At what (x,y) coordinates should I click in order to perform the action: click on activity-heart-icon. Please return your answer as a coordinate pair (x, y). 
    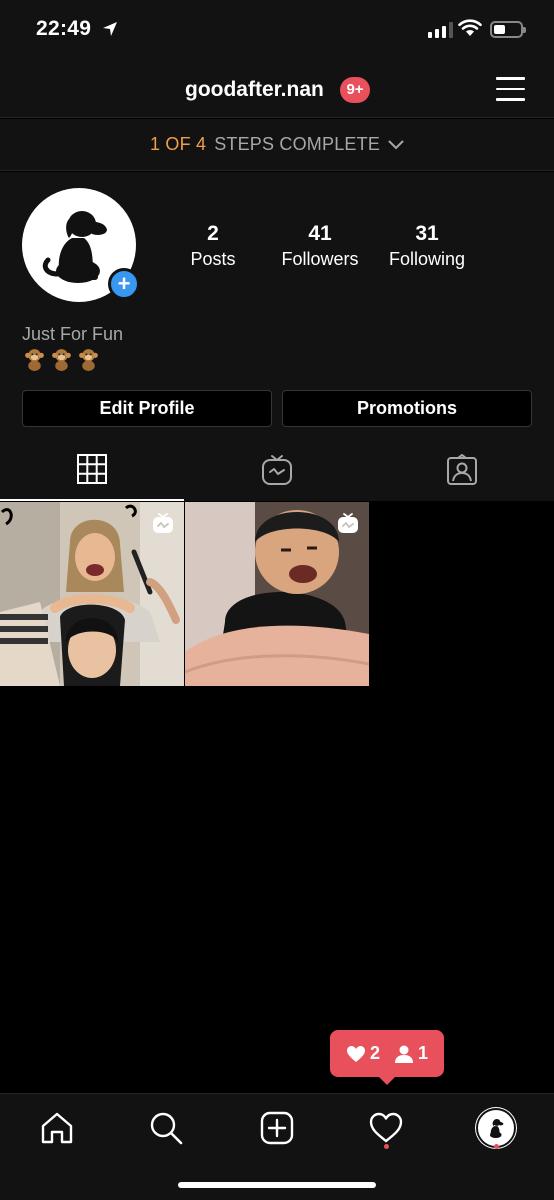
    Looking at the image, I should click on (386, 1127).